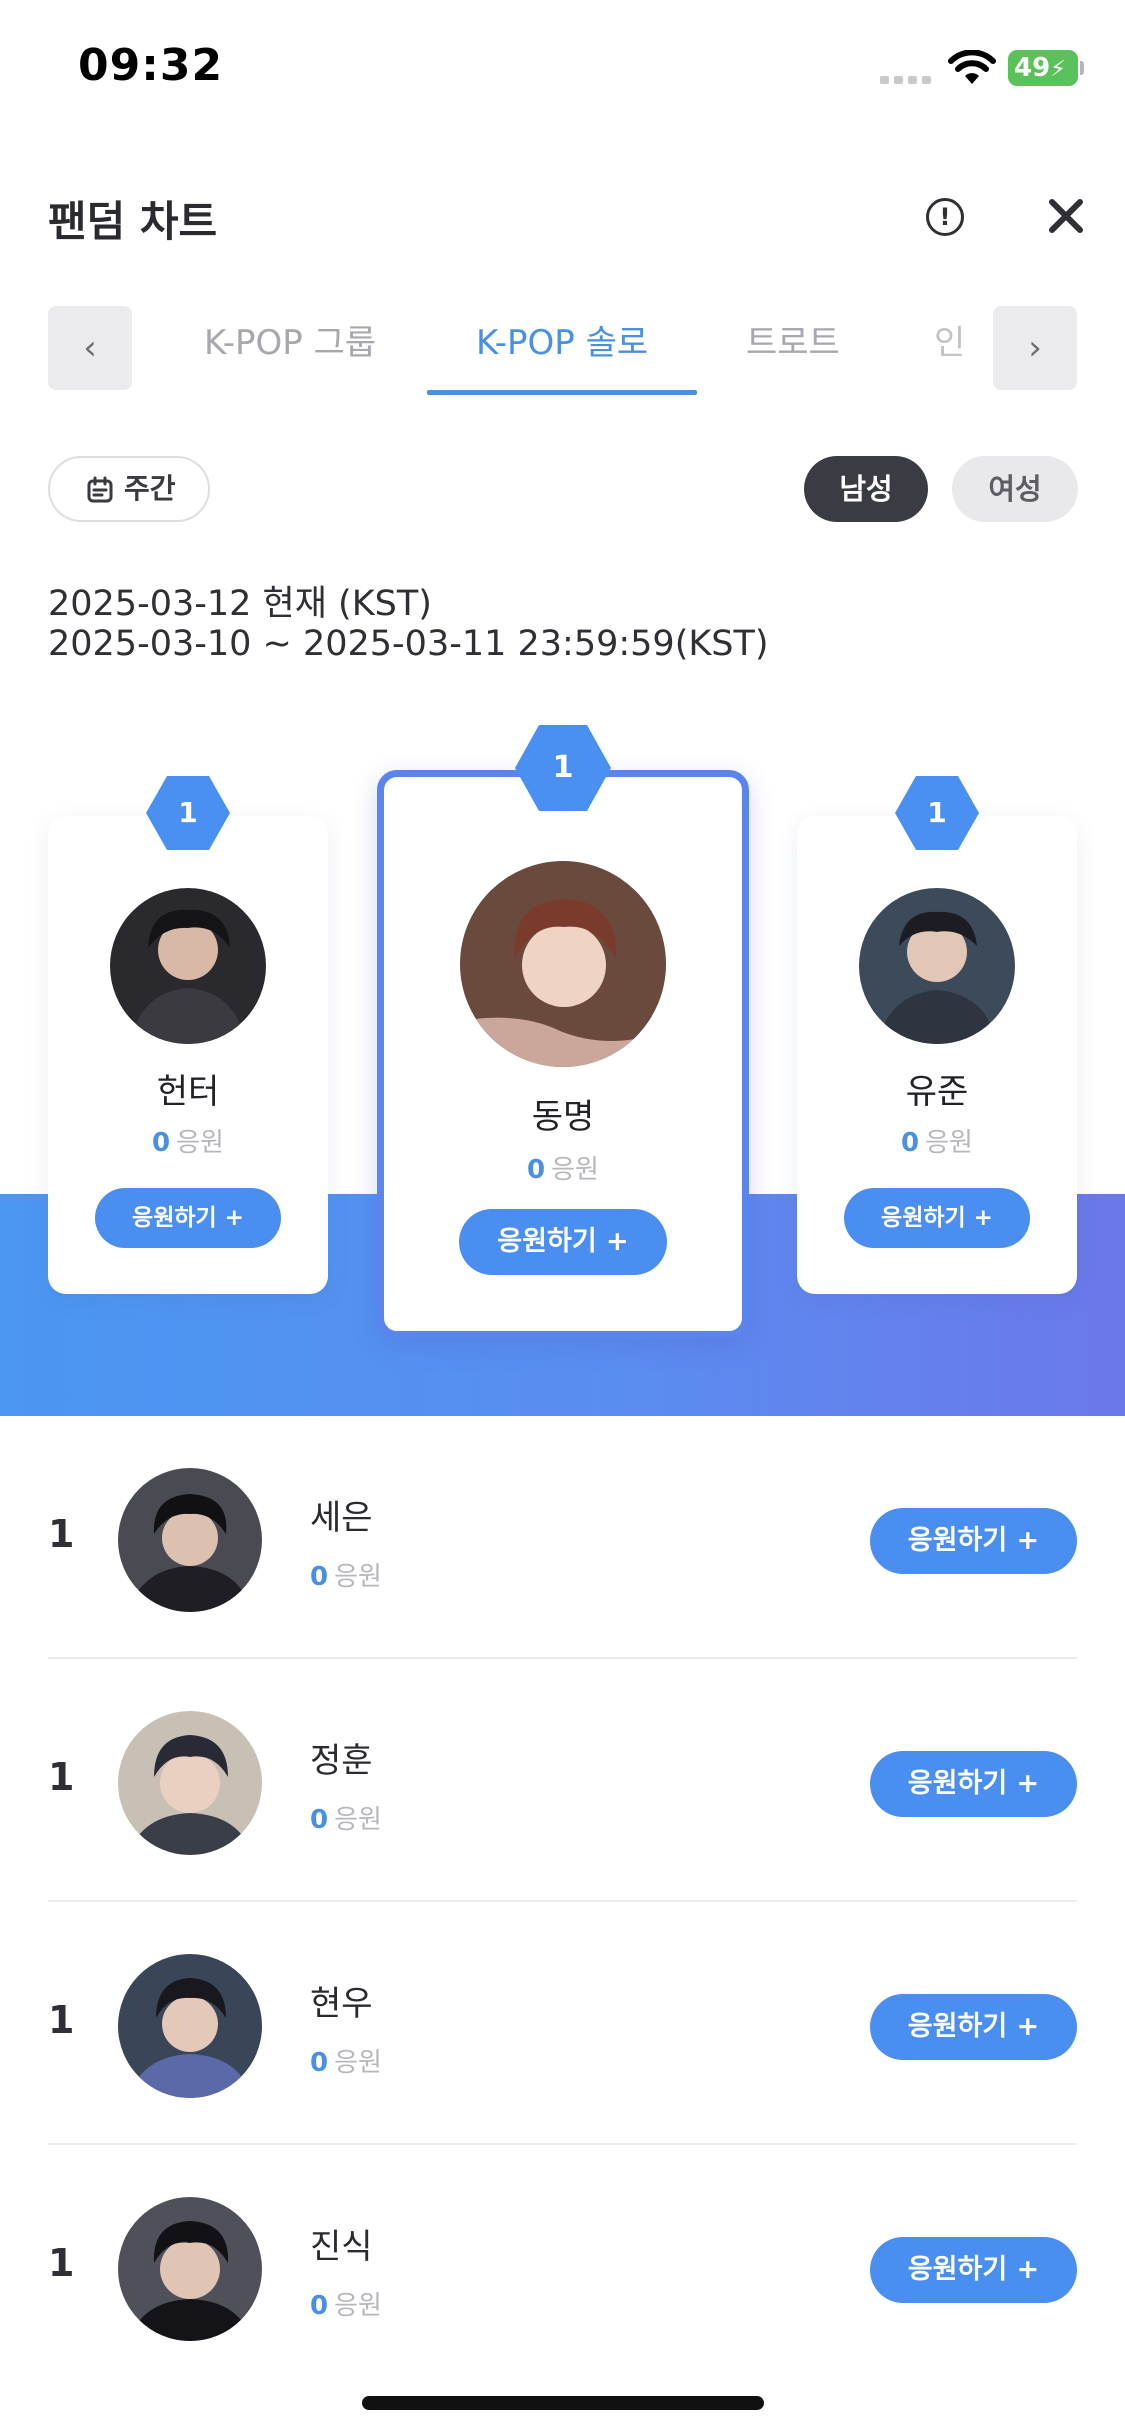 This screenshot has width=1125, height=2436. Describe the element at coordinates (562, 1780) in the screenshot. I see `list-item: 1 정훈 0 응원 응원하기 +` at that location.